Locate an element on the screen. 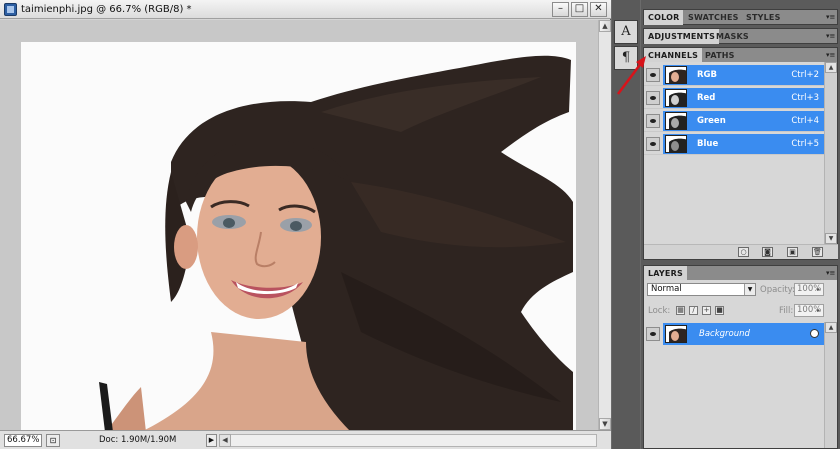  document-vertical-scrollbar: ▲ ▼ is located at coordinates (604, 225).